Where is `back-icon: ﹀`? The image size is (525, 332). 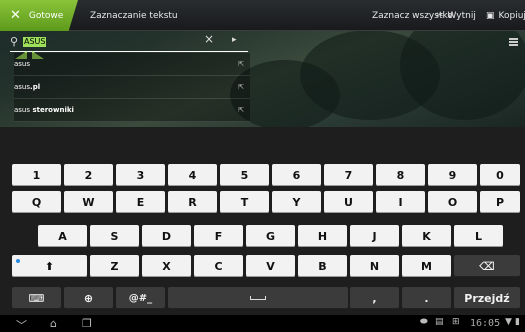 back-icon: ﹀ is located at coordinates (21, 324).